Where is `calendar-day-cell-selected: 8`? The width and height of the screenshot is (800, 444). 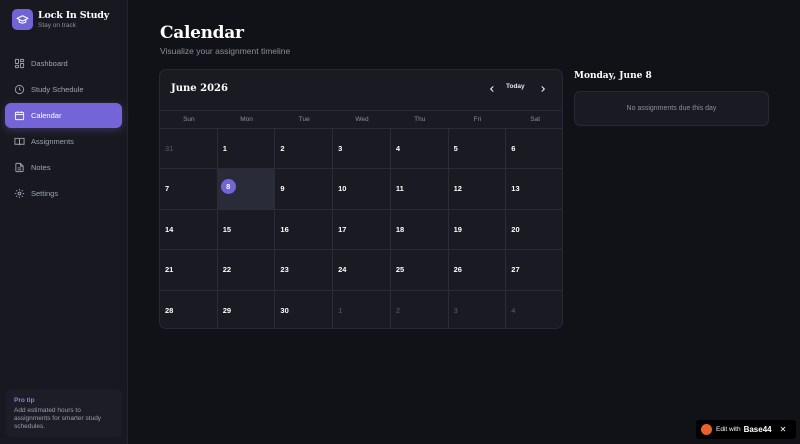 calendar-day-cell-selected: 8 is located at coordinates (246, 188).